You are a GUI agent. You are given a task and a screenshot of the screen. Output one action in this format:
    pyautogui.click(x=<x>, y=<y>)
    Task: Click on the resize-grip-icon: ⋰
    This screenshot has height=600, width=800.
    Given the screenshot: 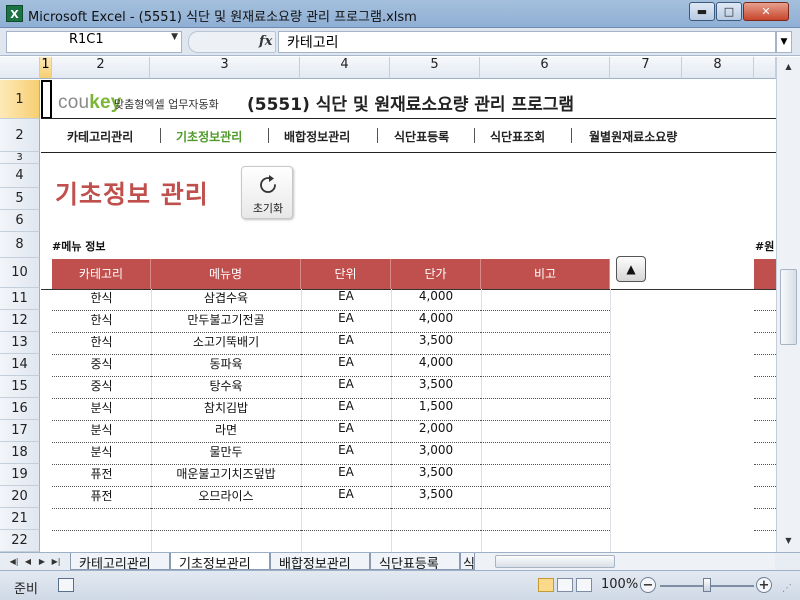 What is the action you would take?
    pyautogui.click(x=789, y=590)
    